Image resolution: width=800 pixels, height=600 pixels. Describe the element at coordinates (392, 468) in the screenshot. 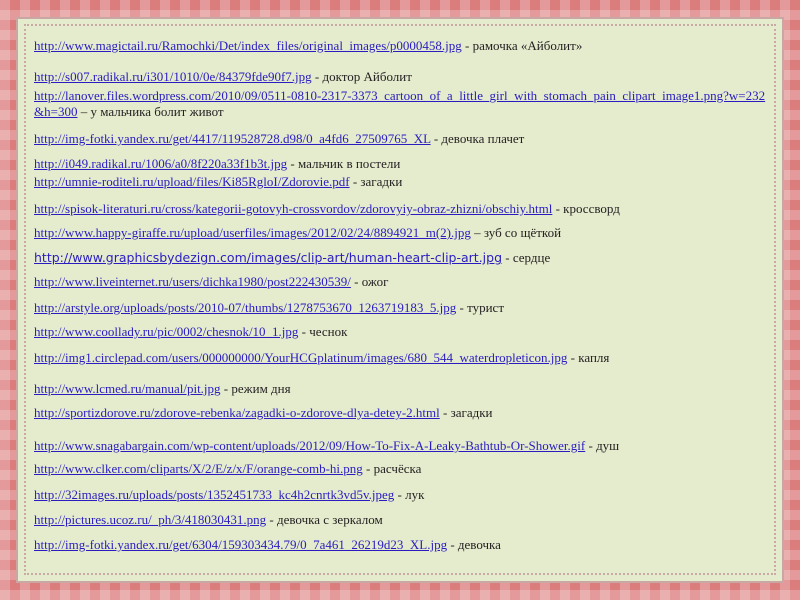

I see `link-description: - расчёска` at that location.